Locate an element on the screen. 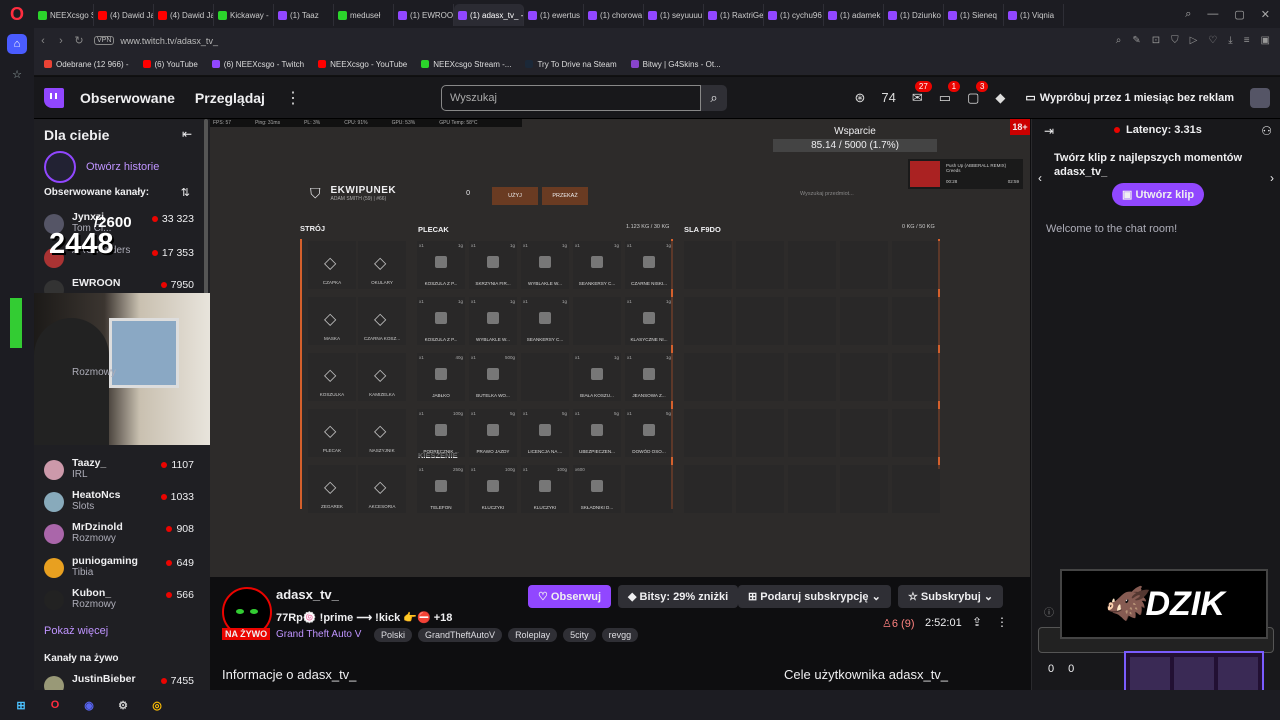 Image resolution: width=1280 pixels, height=720 pixels. gear-slot: ◇ KOSZULKA is located at coordinates (332, 377).